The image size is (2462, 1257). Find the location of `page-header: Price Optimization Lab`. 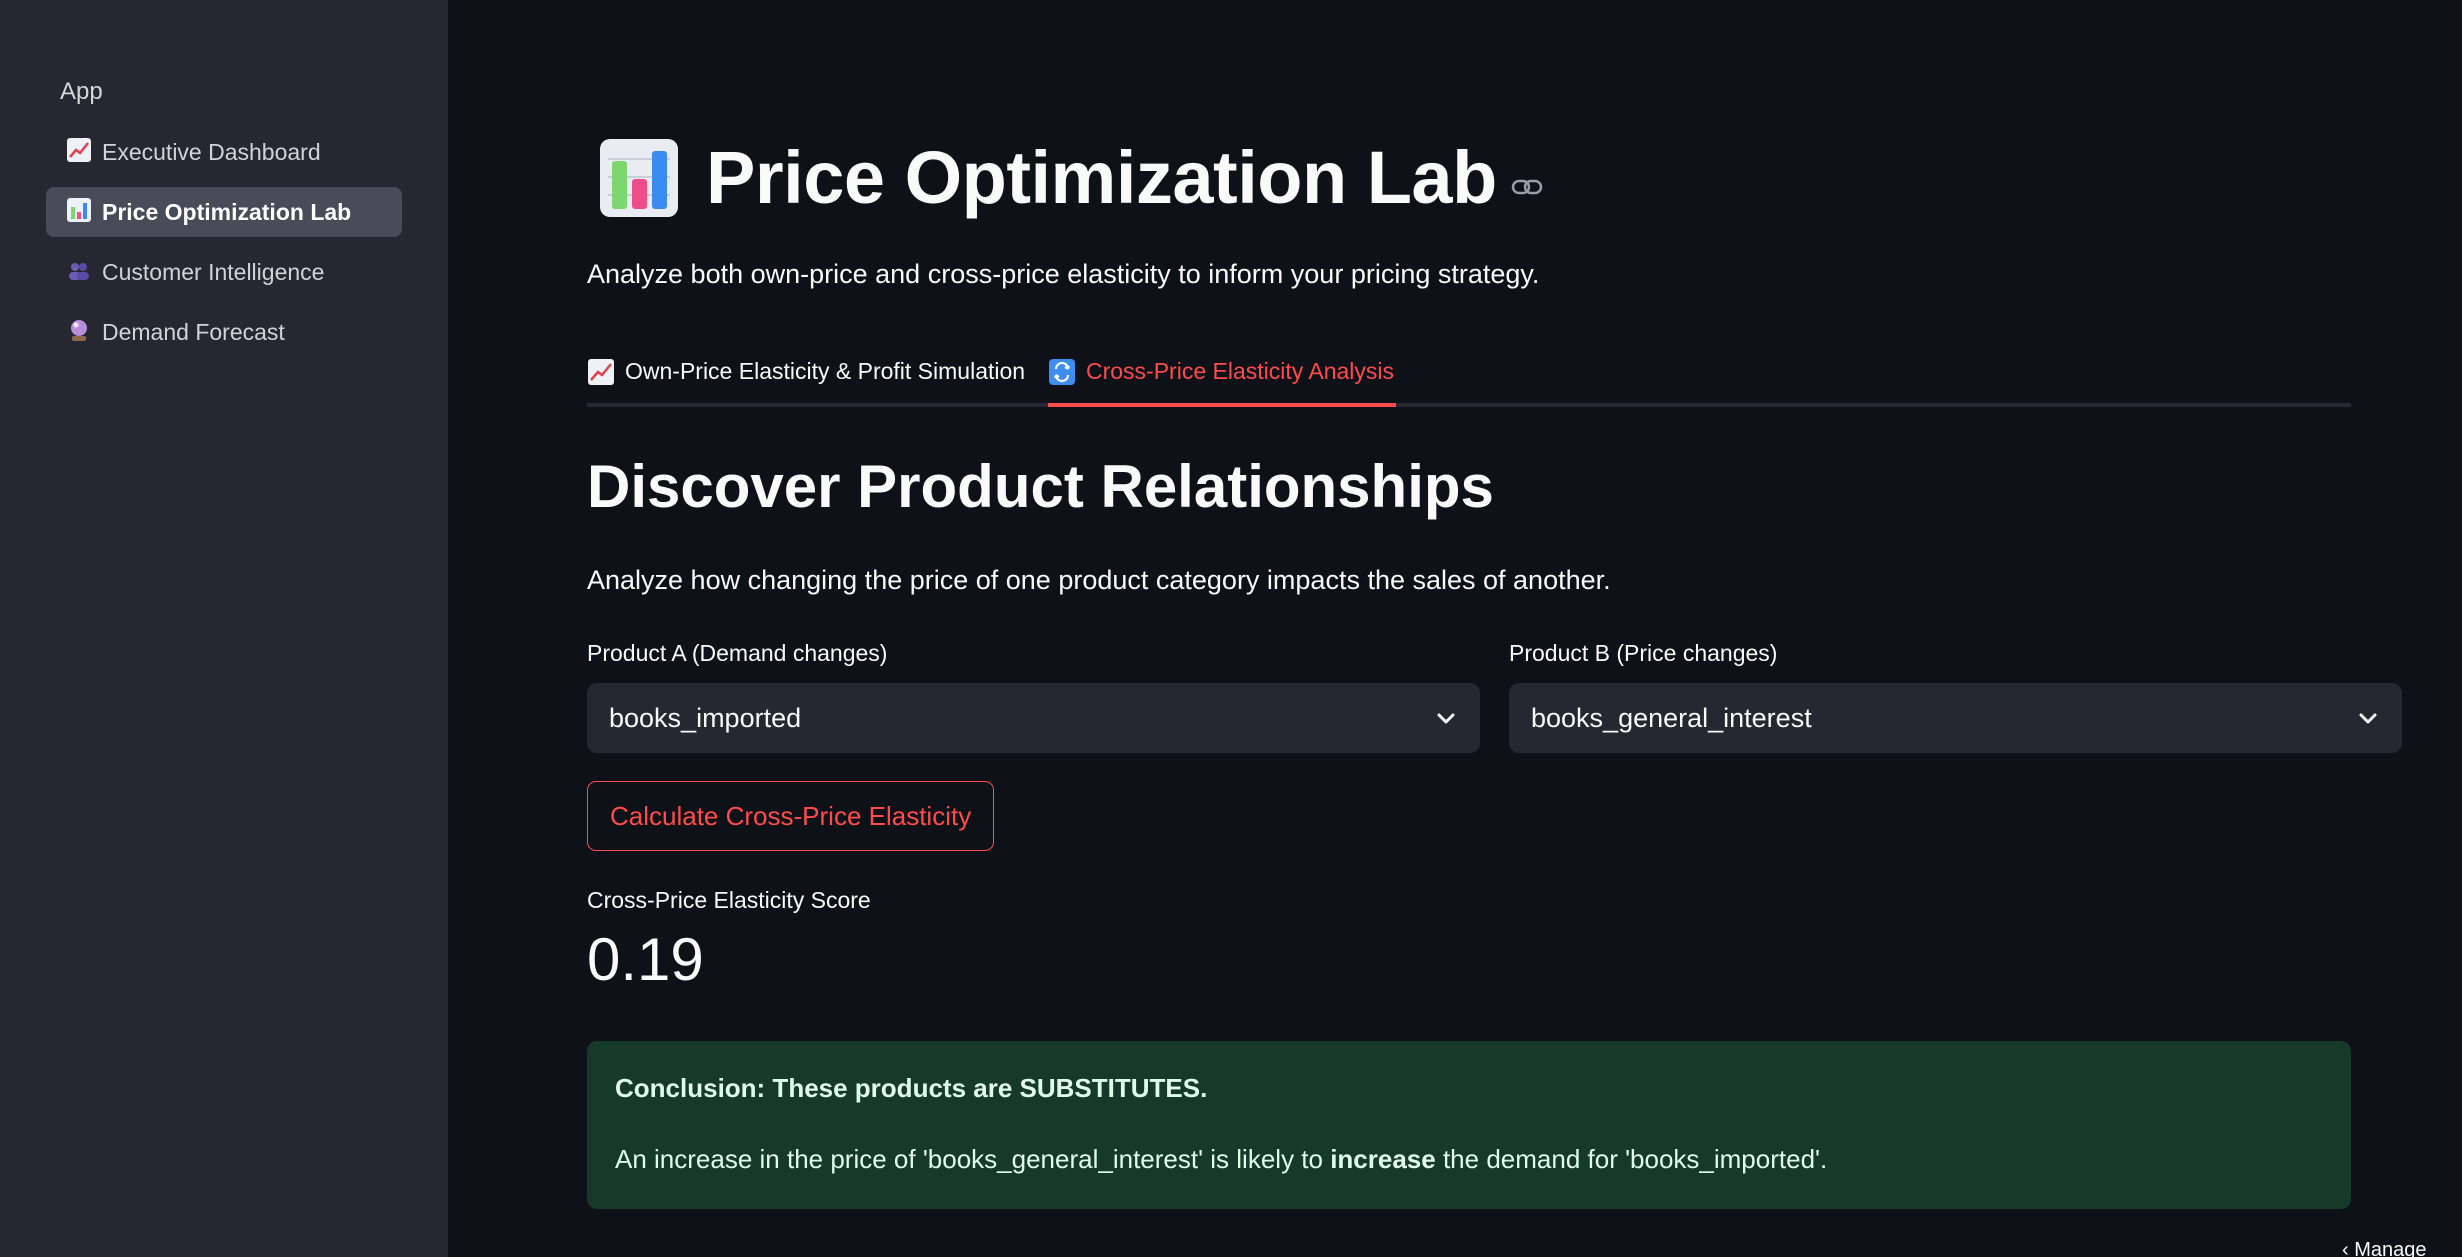

page-header: Price Optimization Lab is located at coordinates (1070, 177).